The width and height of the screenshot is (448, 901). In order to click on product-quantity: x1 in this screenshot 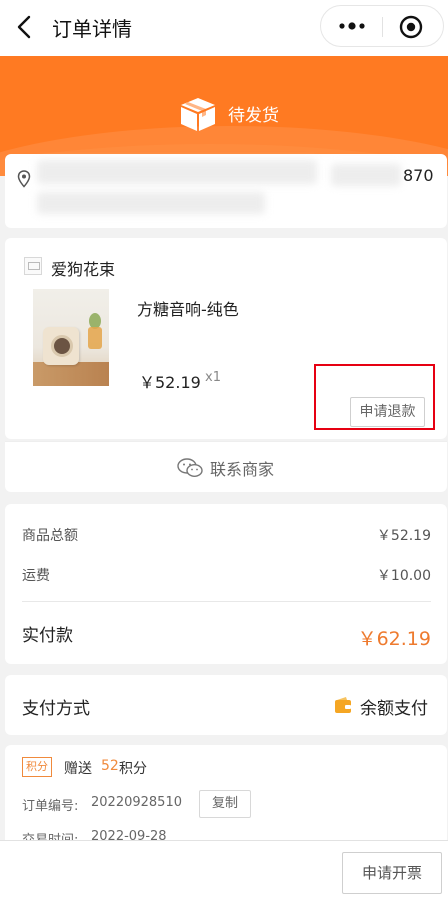, I will do `click(213, 377)`.